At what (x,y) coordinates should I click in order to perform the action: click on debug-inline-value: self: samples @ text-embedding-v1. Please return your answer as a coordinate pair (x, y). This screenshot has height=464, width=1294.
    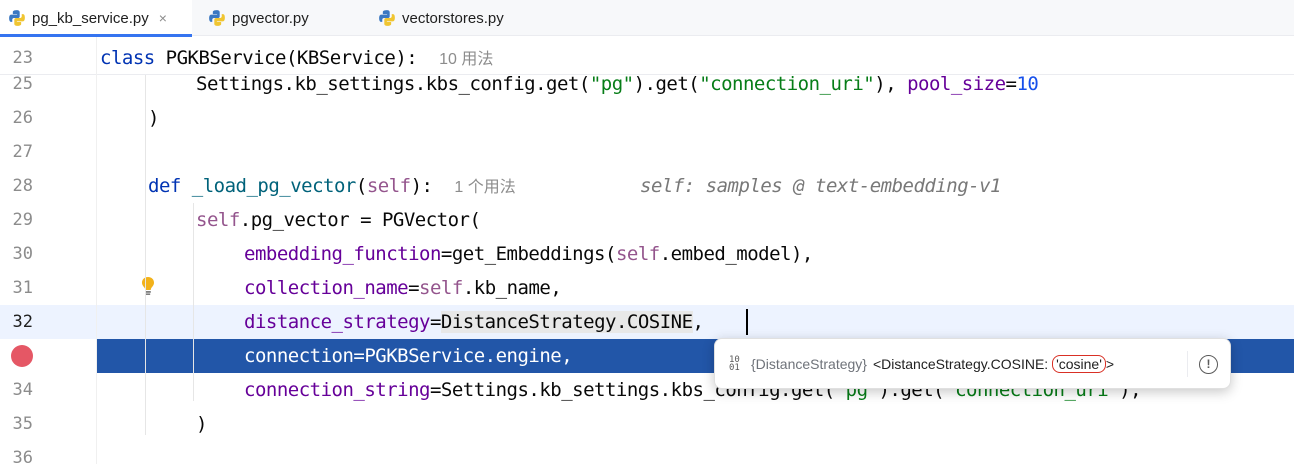
    Looking at the image, I should click on (821, 186).